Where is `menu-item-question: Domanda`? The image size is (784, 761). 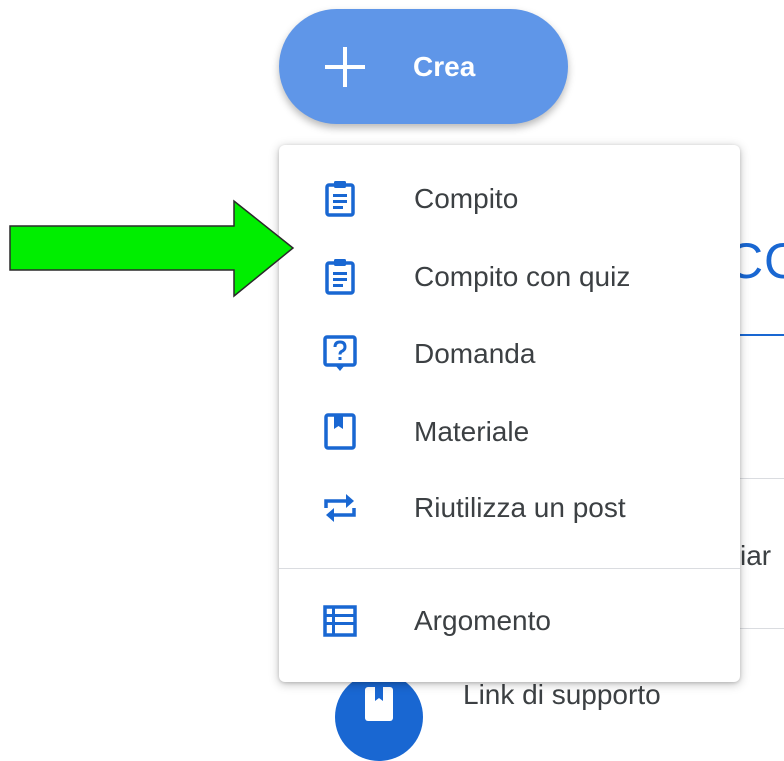 menu-item-question: Domanda is located at coordinates (509, 354).